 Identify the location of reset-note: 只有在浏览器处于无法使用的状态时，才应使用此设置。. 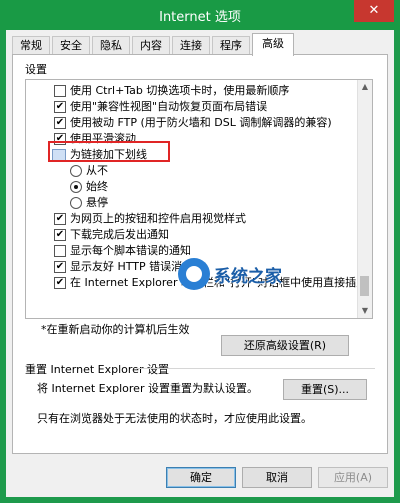
(174, 418).